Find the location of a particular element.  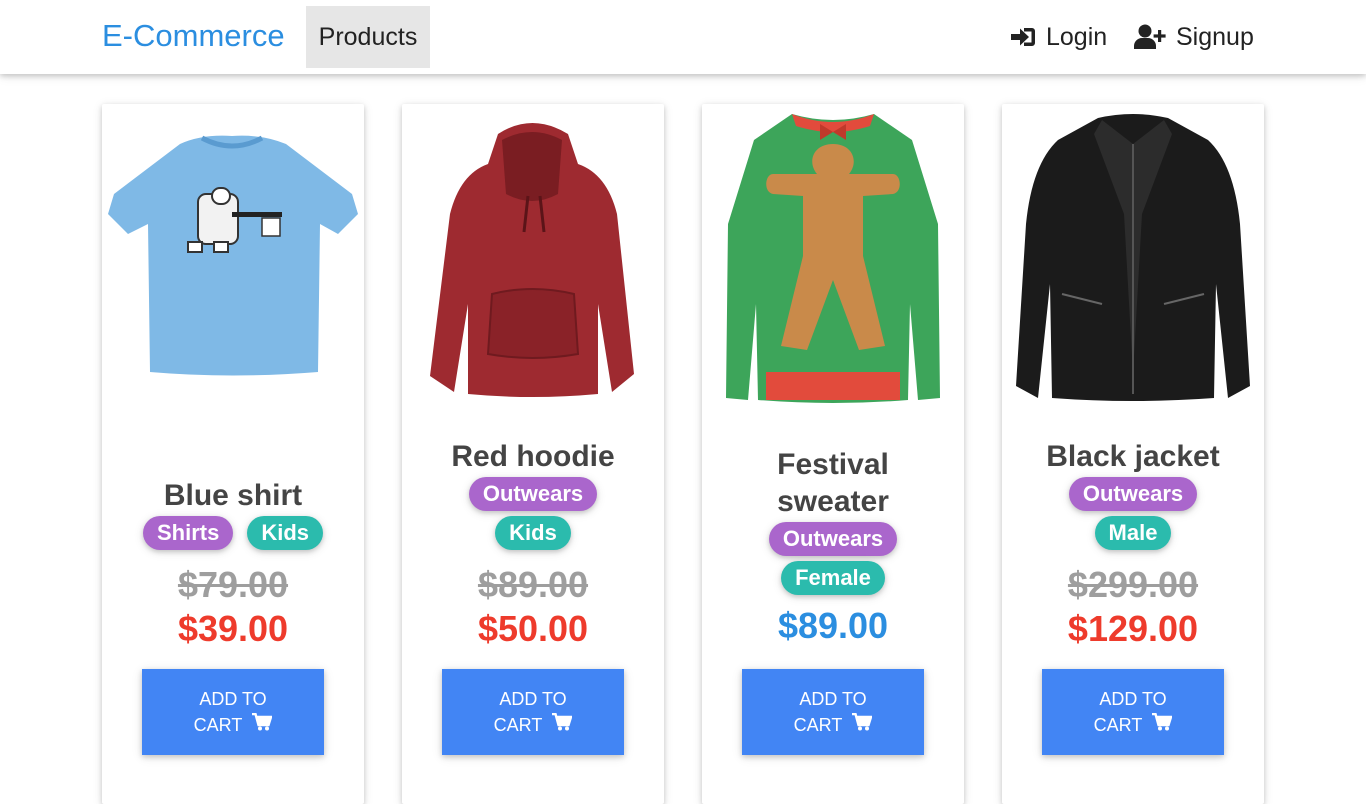

price: $89.00 is located at coordinates (833, 625).